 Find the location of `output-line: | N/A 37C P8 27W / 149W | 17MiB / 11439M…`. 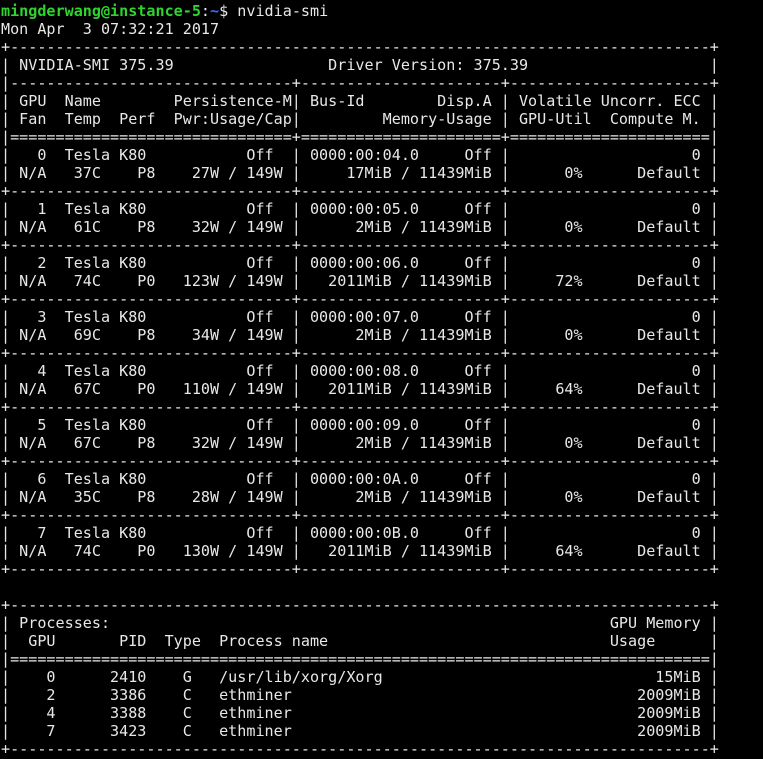

output-line: | N/A 37C P8 27W / 149W | 17MiB / 11439M… is located at coordinates (360, 173).